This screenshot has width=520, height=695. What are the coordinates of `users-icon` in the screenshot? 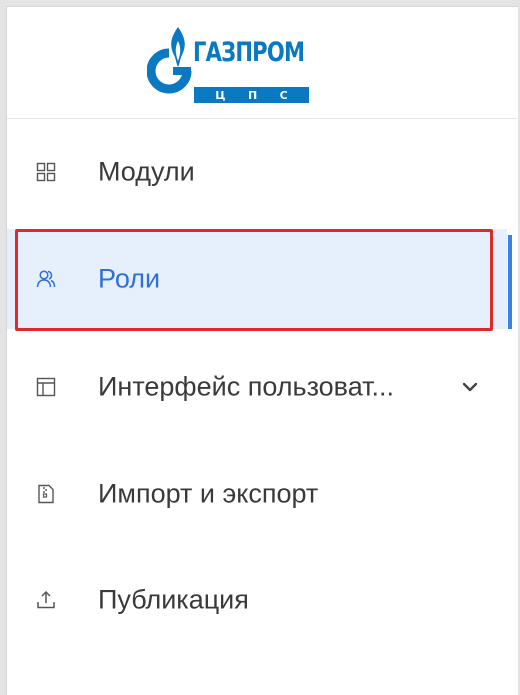 It's located at (46, 279).